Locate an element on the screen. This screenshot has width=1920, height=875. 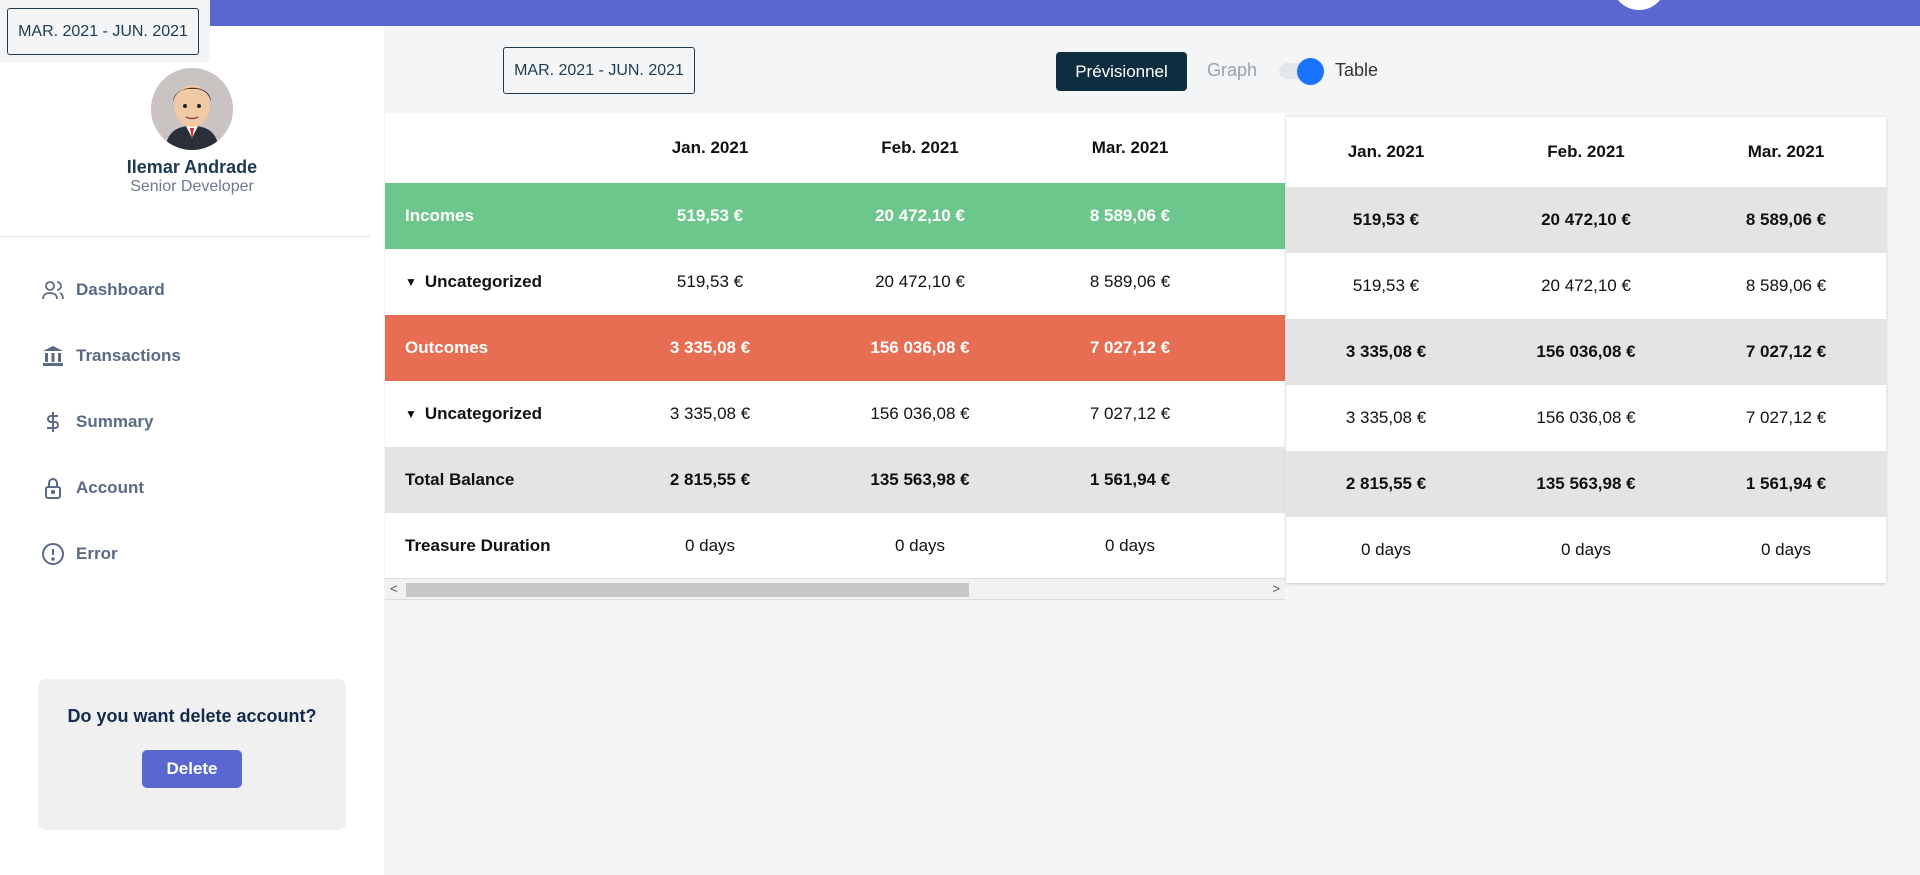
incomes-row: Incomes 519,53 € 20 472,10 € 8 589,06 € is located at coordinates (835, 216).